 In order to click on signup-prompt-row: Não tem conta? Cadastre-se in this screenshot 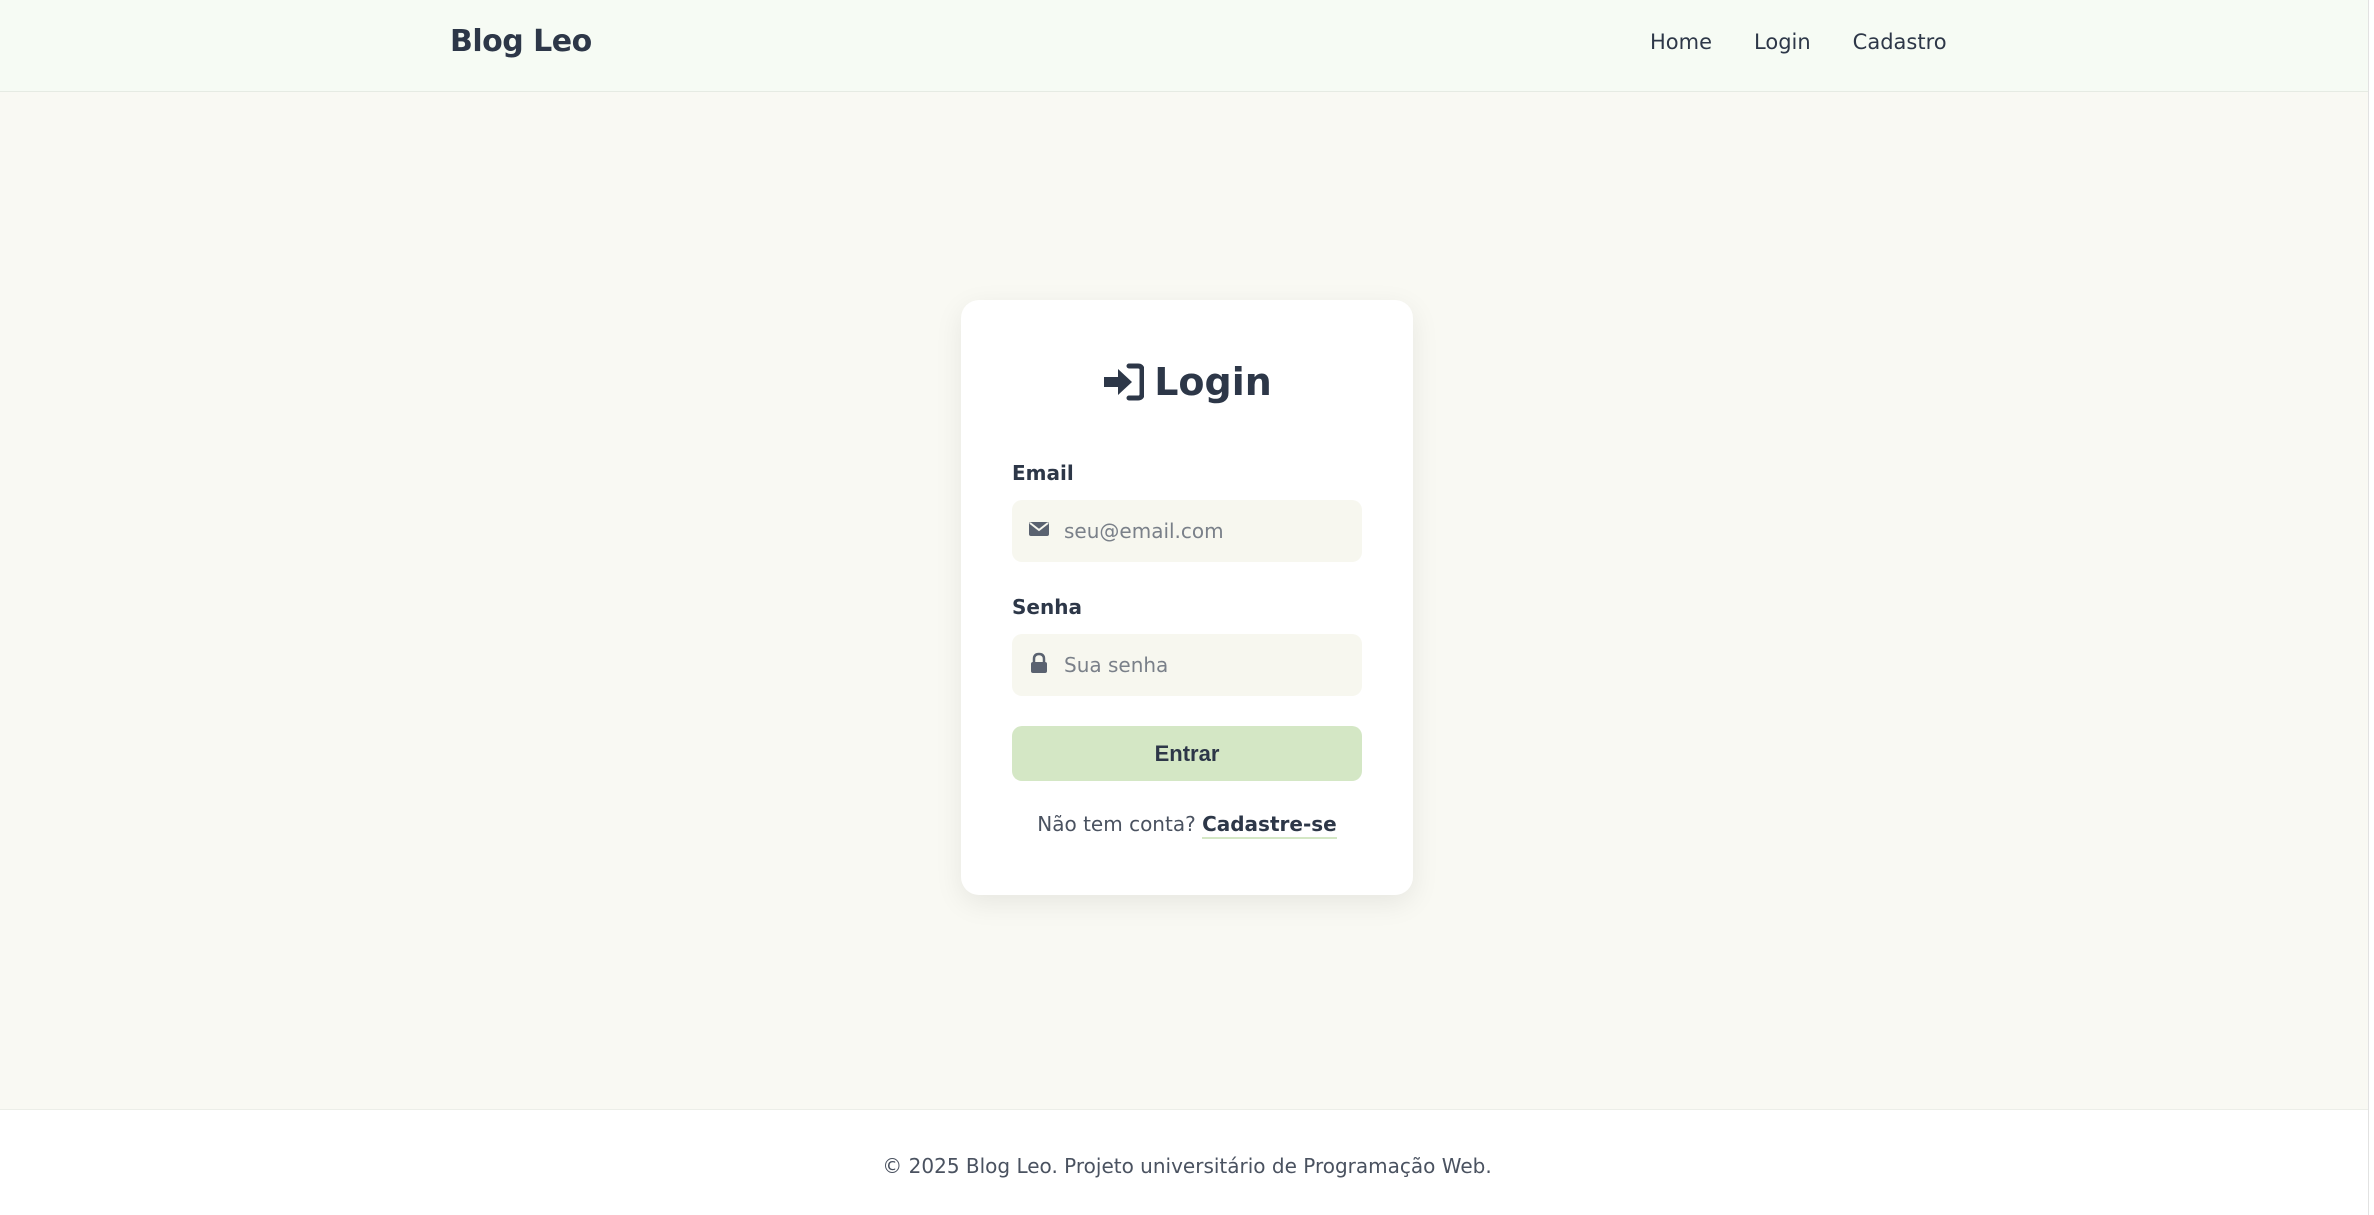, I will do `click(1187, 825)`.